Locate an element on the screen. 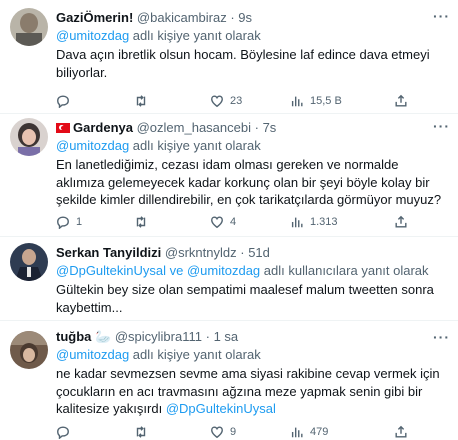 Image resolution: width=458 pixels, height=440 pixels. like-button: 4 is located at coordinates (223, 222).